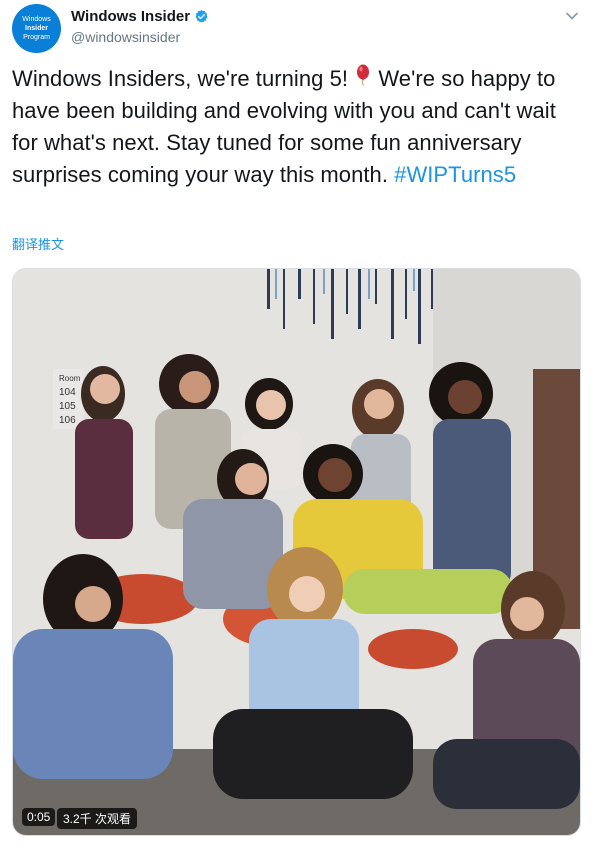  I want to click on chevron-down-icon, so click(572, 16).